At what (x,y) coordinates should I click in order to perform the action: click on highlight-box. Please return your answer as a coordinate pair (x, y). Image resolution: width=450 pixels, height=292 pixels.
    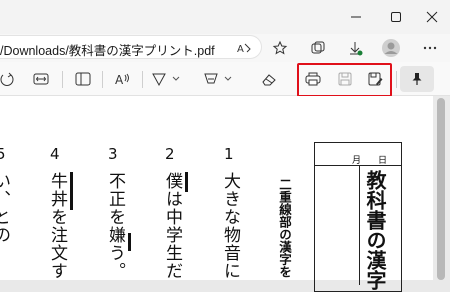
    Looking at the image, I should click on (344, 80).